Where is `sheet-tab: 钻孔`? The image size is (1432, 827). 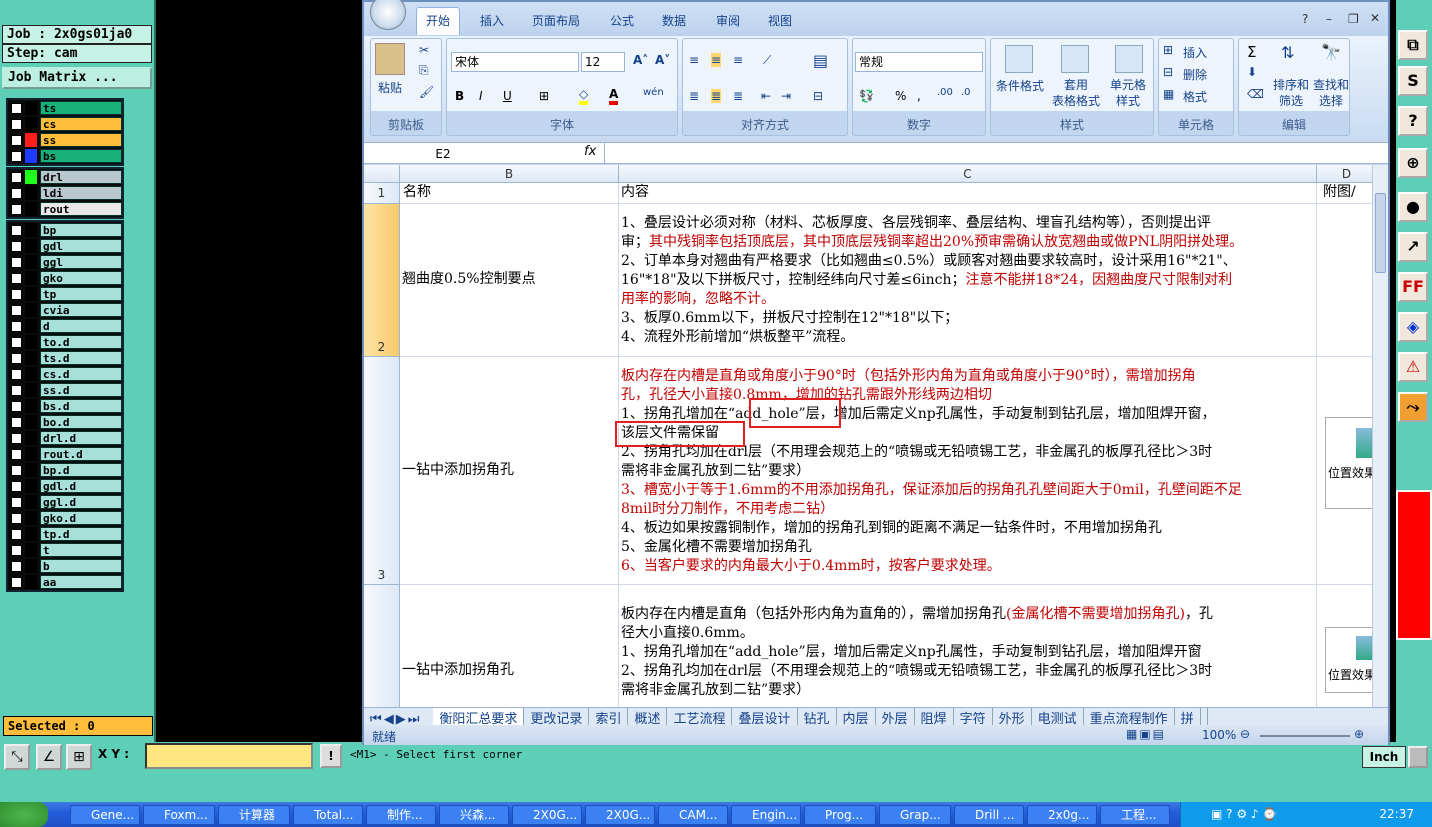
sheet-tab: 钻孔 is located at coordinates (817, 716).